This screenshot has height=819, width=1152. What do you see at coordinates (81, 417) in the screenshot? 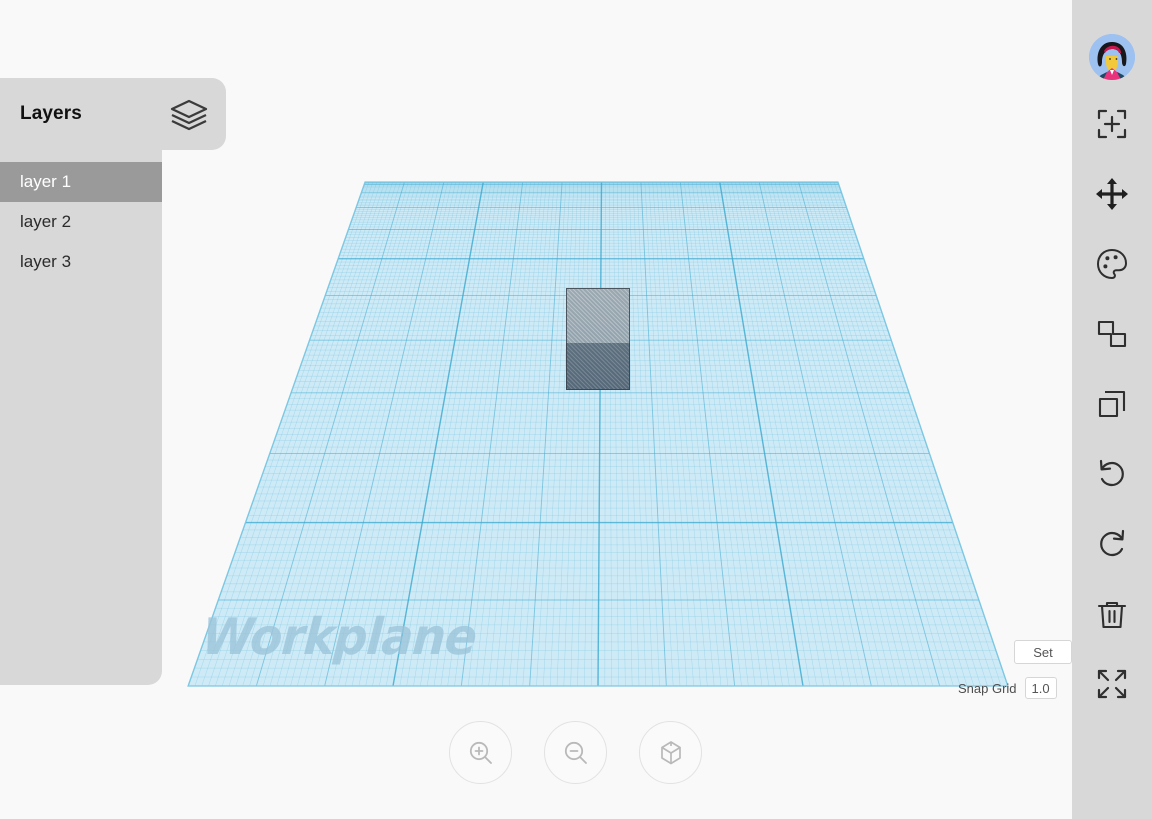
I see `layers-list: layer 1 layer 2 layer 3` at bounding box center [81, 417].